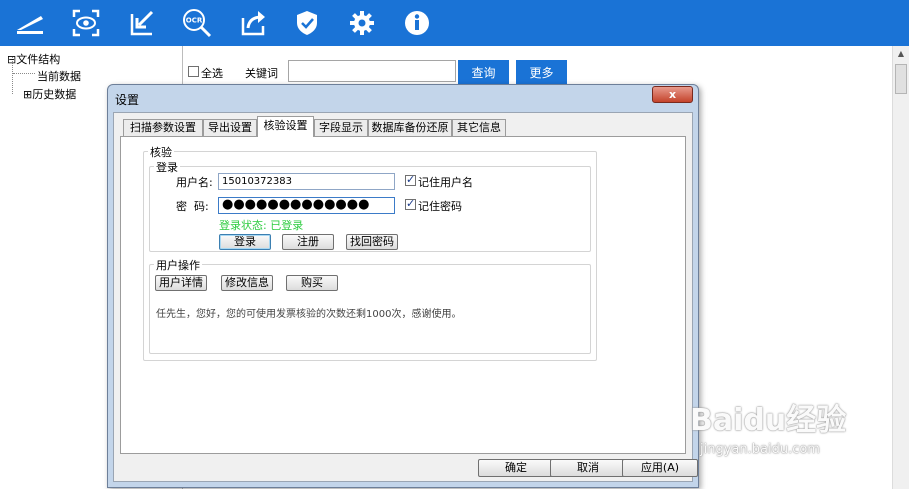 Image resolution: width=909 pixels, height=489 pixels. I want to click on keyword-label: 关键词, so click(261, 73).